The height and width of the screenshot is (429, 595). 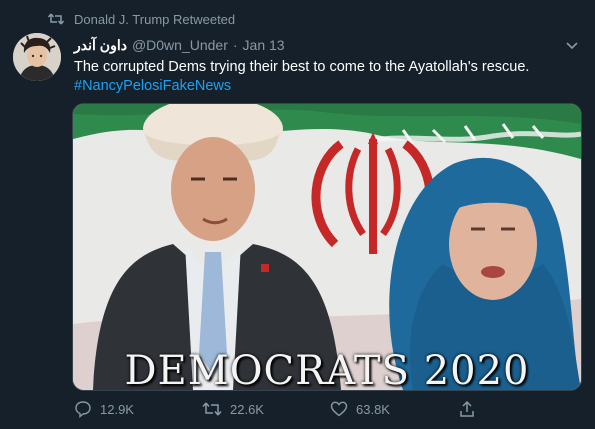 What do you see at coordinates (180, 45) in the screenshot?
I see `user-handle: @D0wn_Under` at bounding box center [180, 45].